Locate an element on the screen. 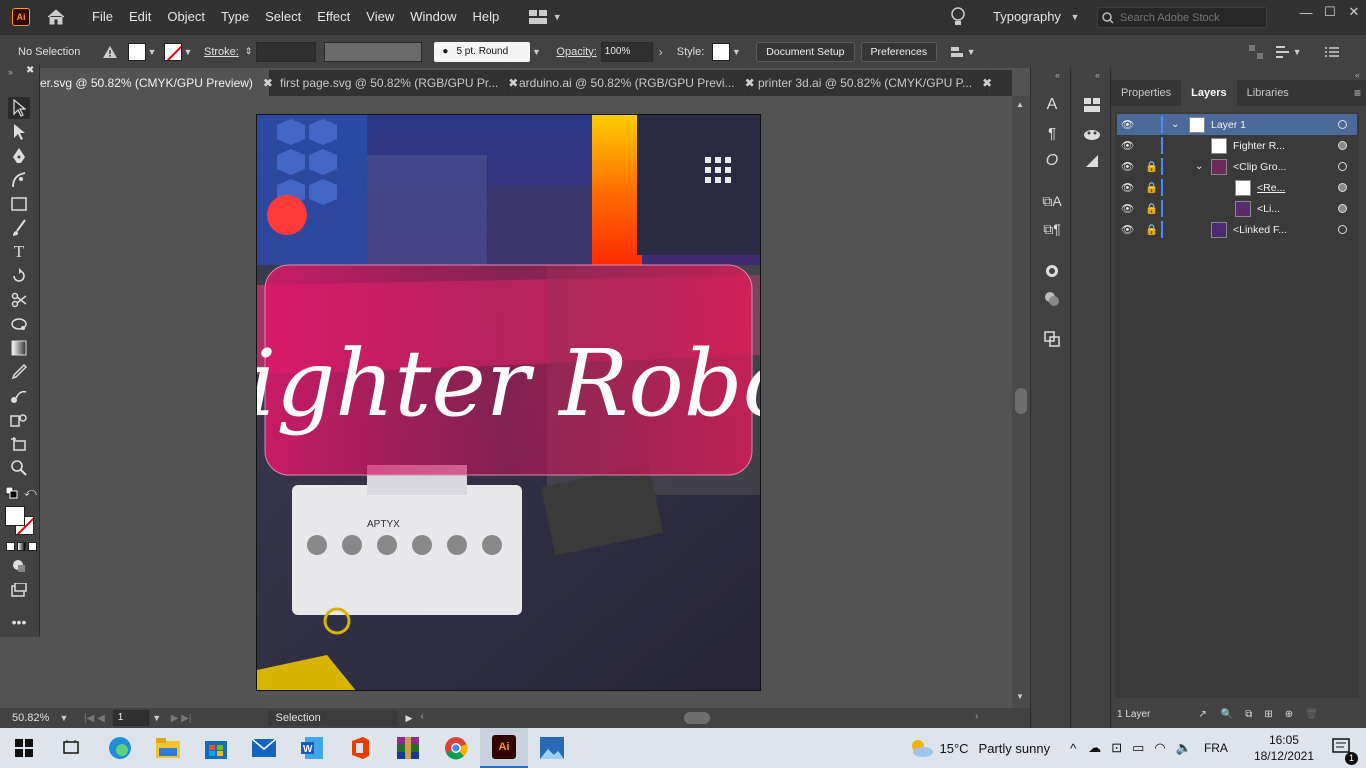  draw-mode-icon is located at coordinates (19, 566).